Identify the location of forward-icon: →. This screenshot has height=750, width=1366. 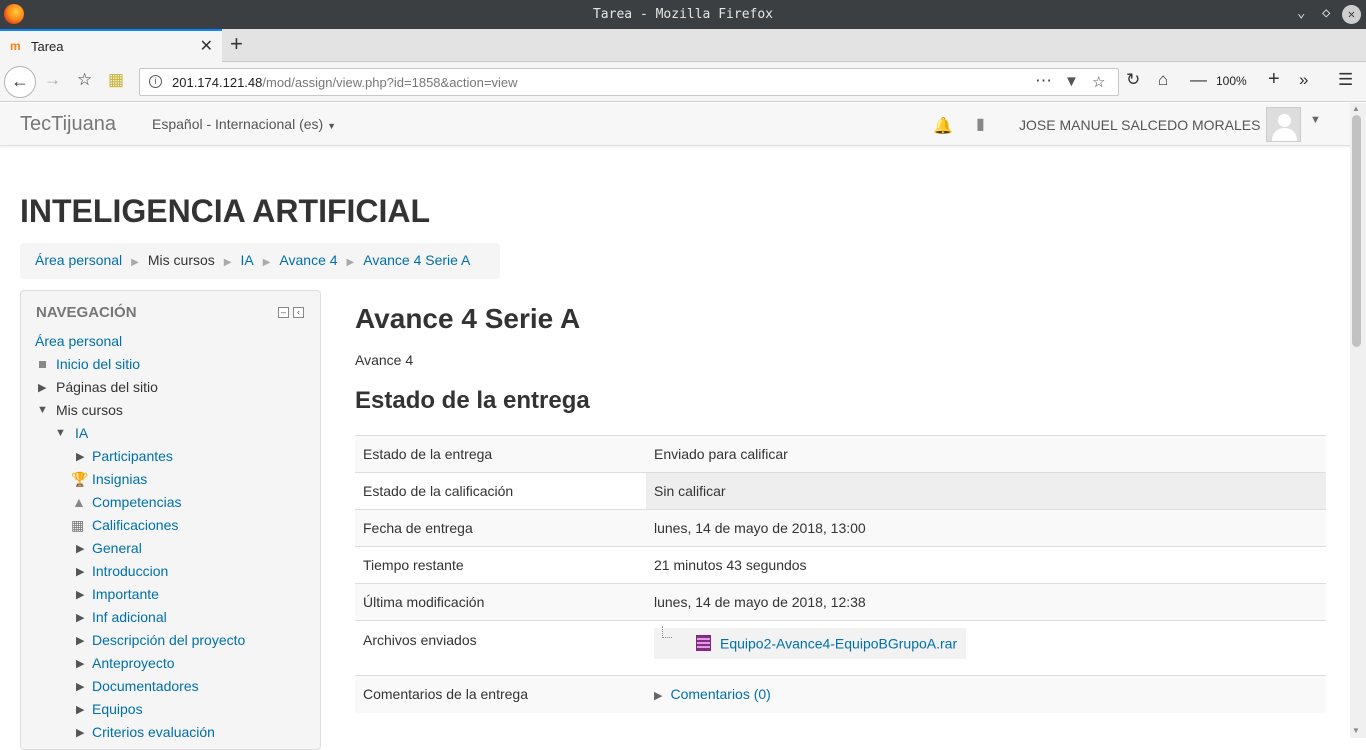
(52, 80).